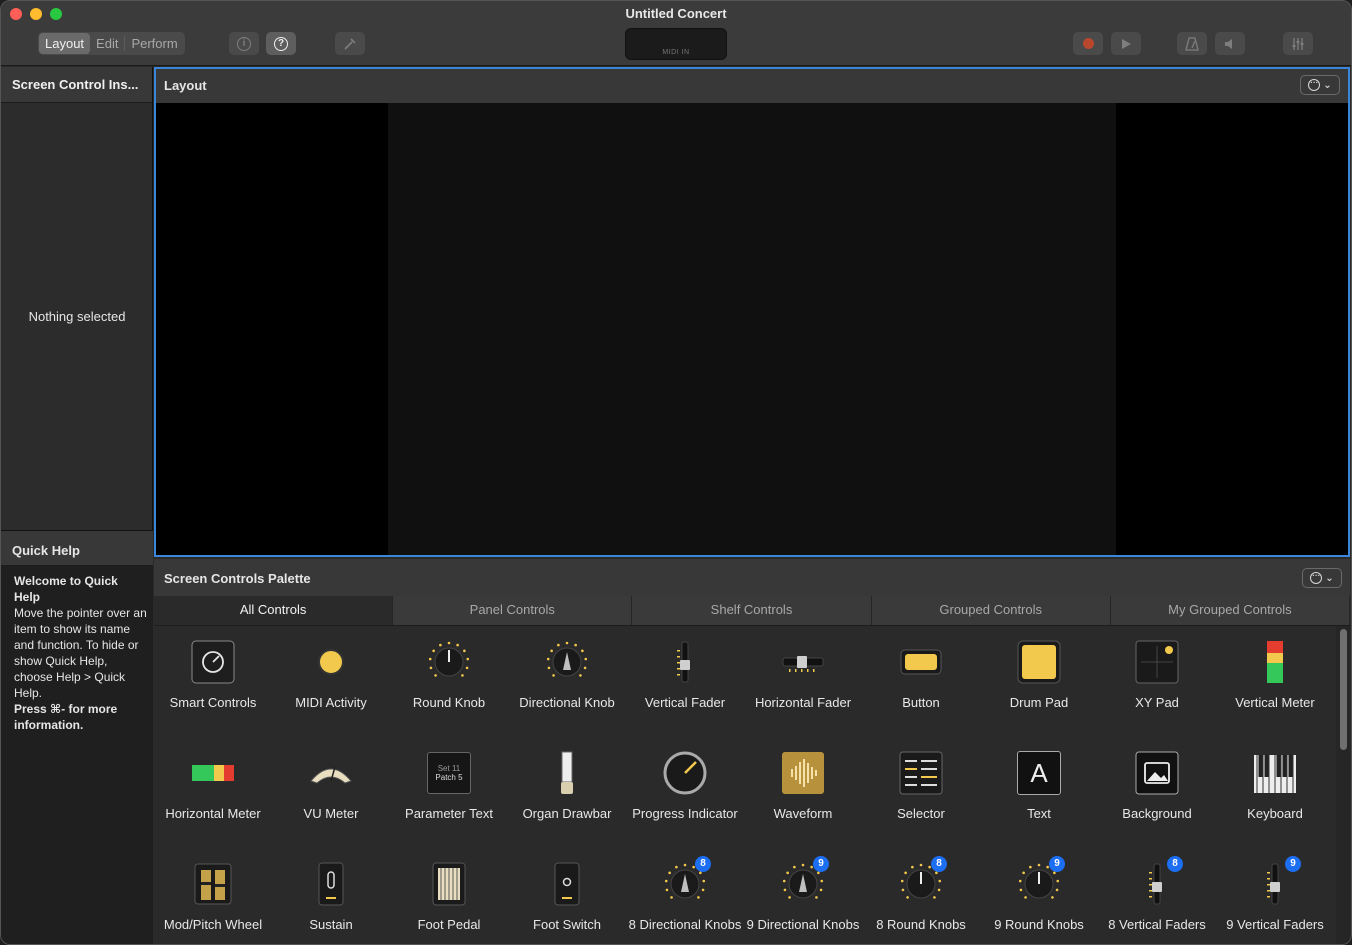  I want to click on palette-item: Progress Indicator, so click(685, 792).